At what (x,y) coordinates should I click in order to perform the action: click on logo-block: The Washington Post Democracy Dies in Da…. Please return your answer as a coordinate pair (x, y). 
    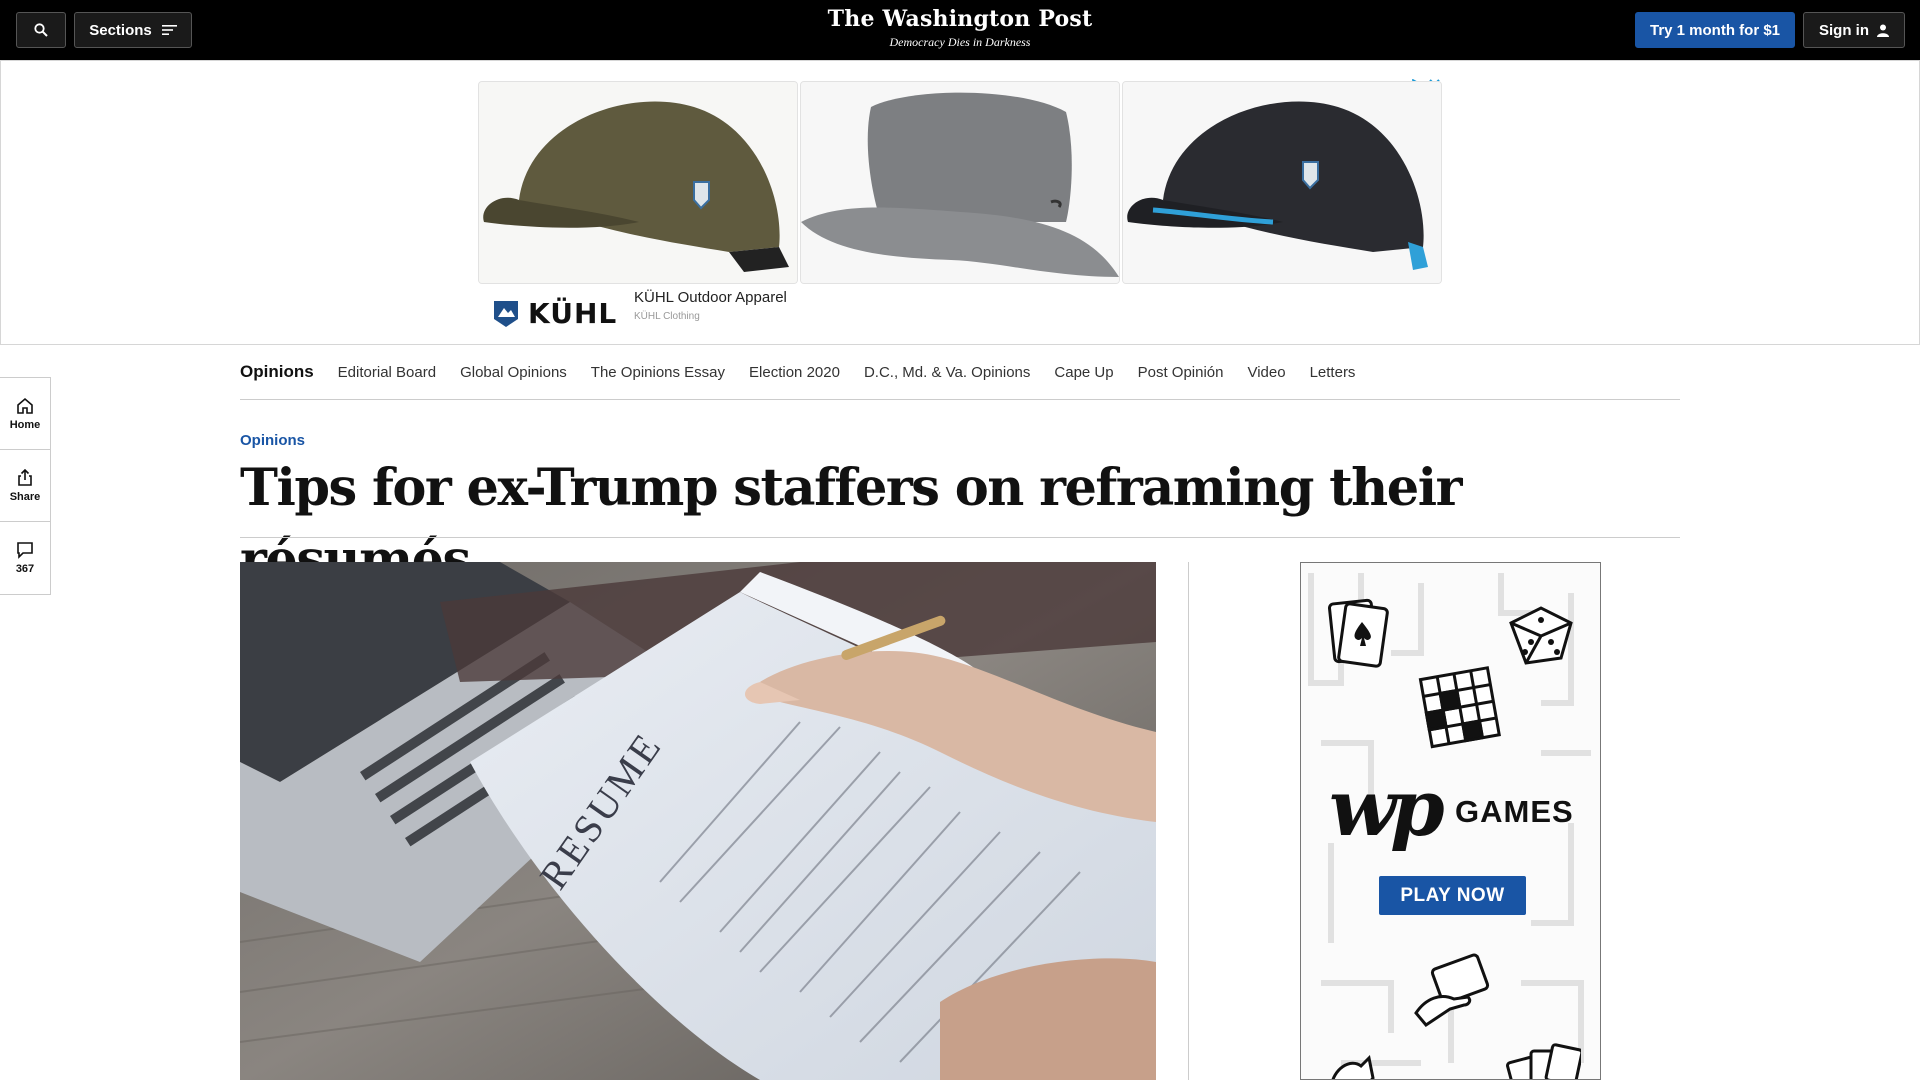
    Looking at the image, I should click on (960, 28).